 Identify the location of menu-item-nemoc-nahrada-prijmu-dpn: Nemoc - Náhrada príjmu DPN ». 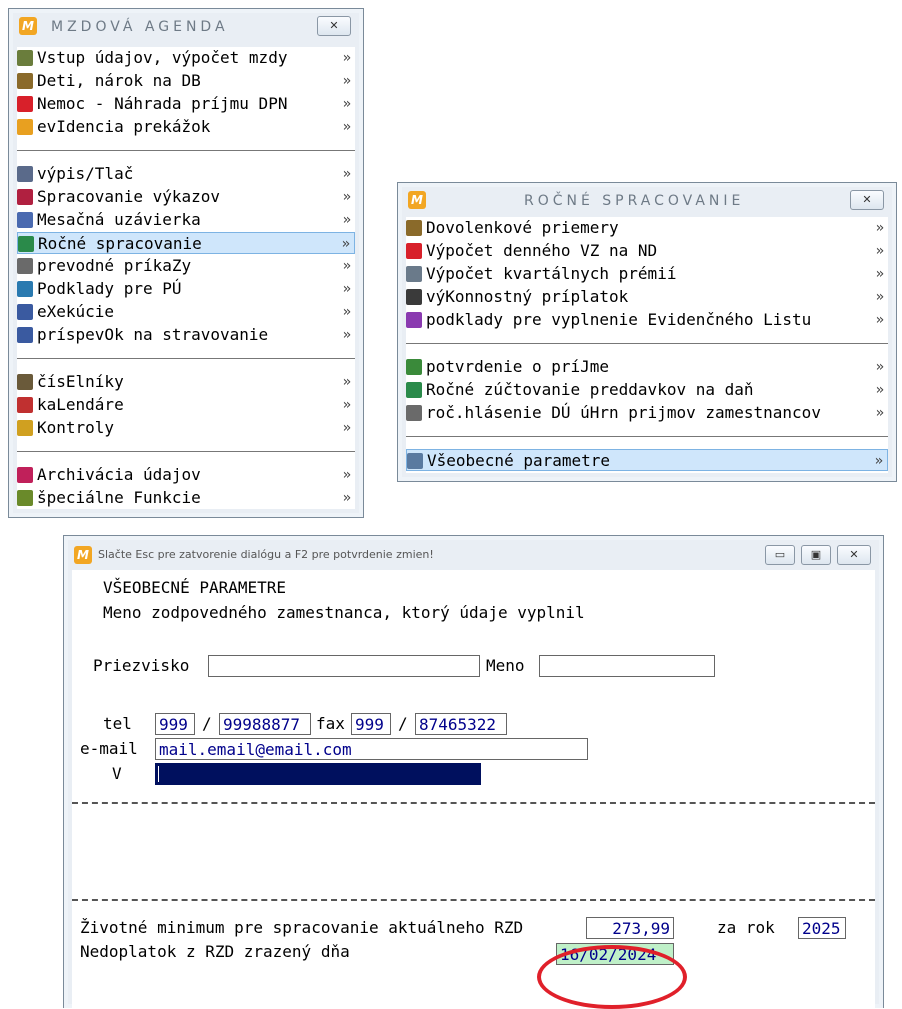
(186, 104).